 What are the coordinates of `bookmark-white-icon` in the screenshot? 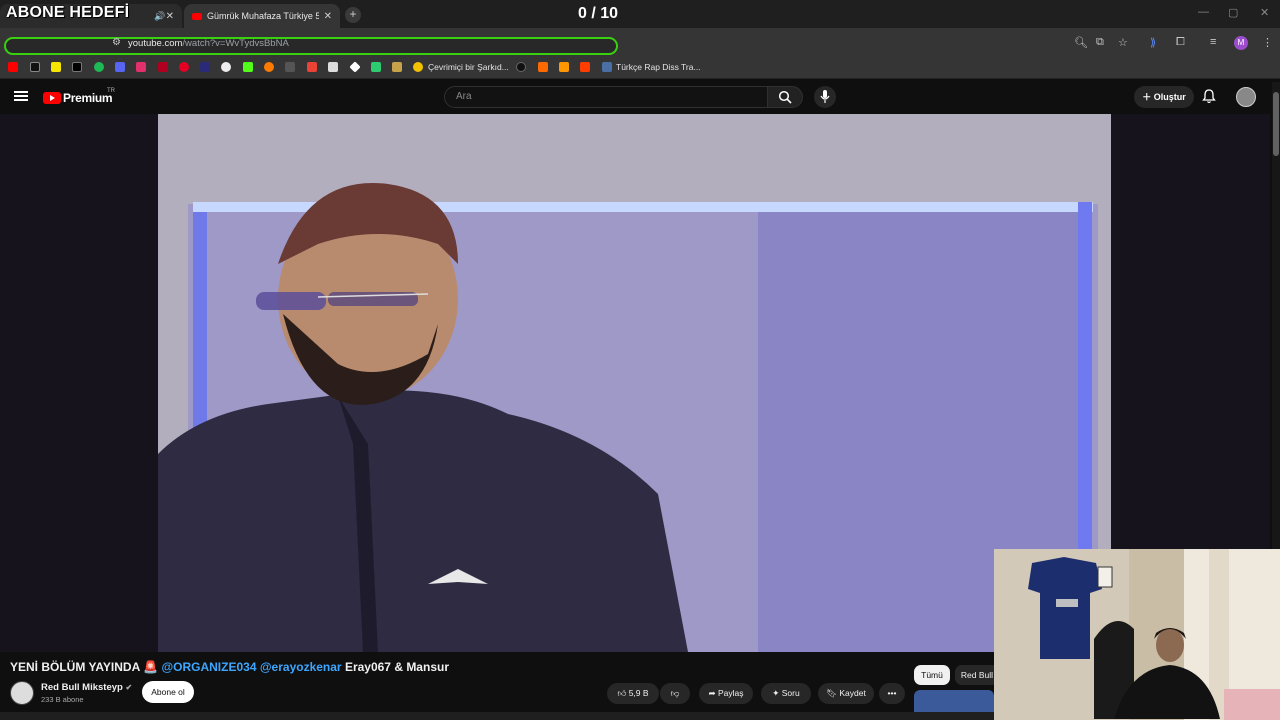 It's located at (226, 67).